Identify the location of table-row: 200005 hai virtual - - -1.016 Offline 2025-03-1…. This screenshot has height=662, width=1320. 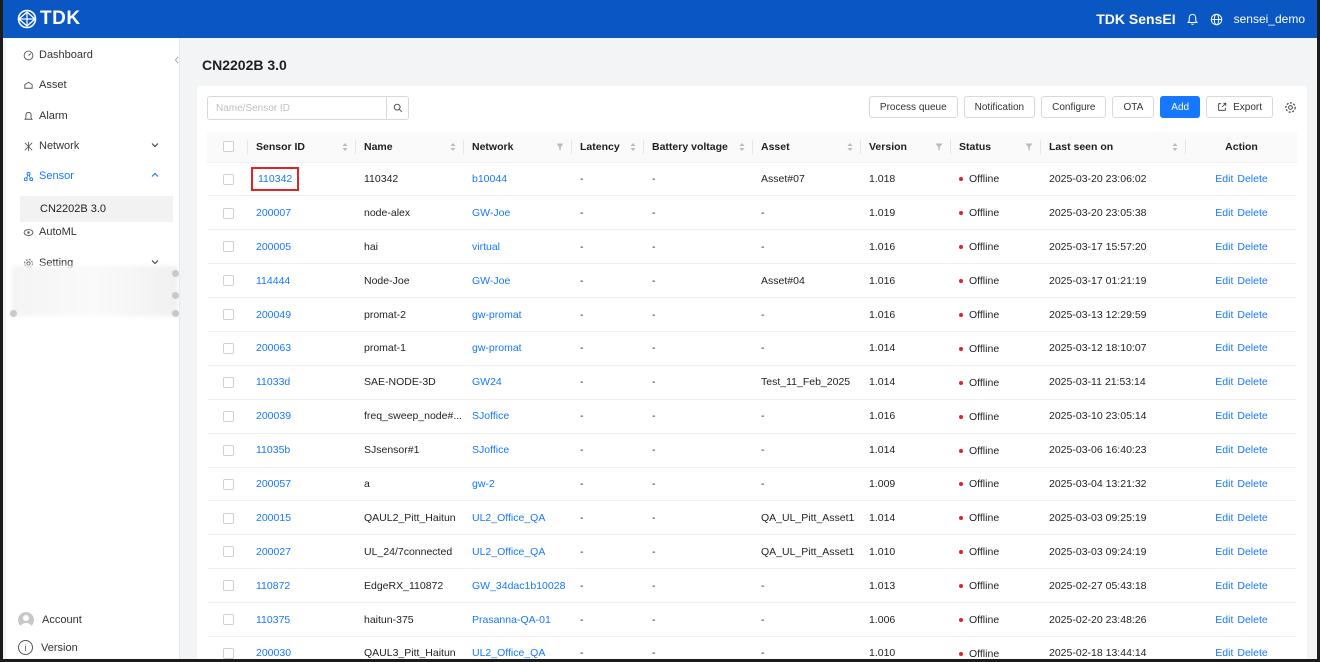
(752, 247).